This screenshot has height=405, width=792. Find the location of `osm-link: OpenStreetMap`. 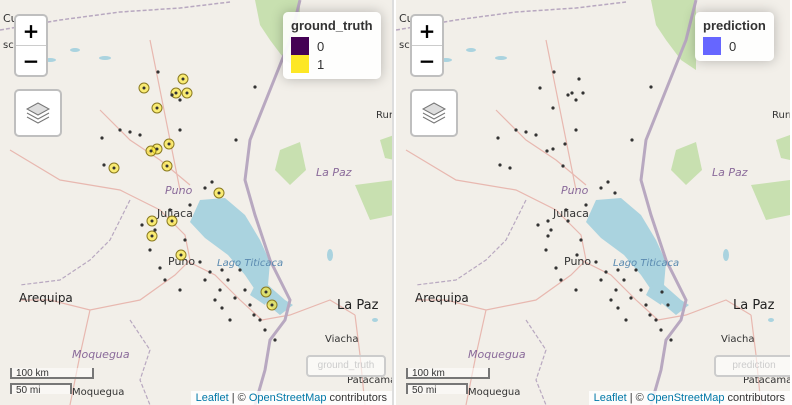

osm-link: OpenStreetMap is located at coordinates (686, 398).